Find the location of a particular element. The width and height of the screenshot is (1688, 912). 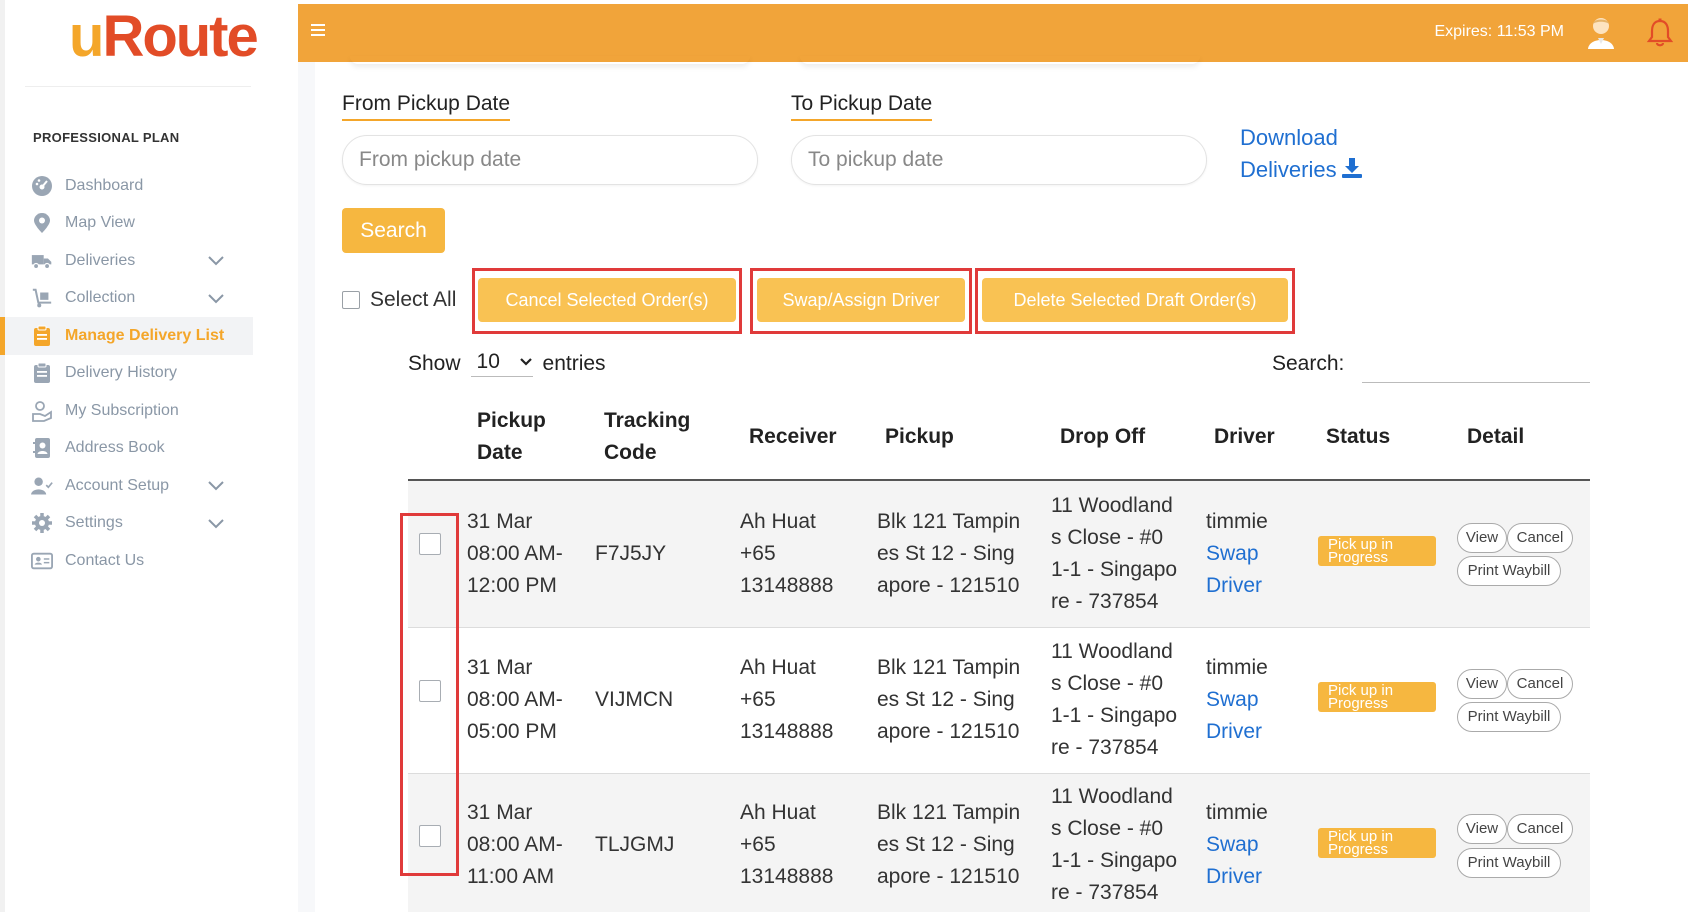

select-all-checkbox is located at coordinates (351, 300).